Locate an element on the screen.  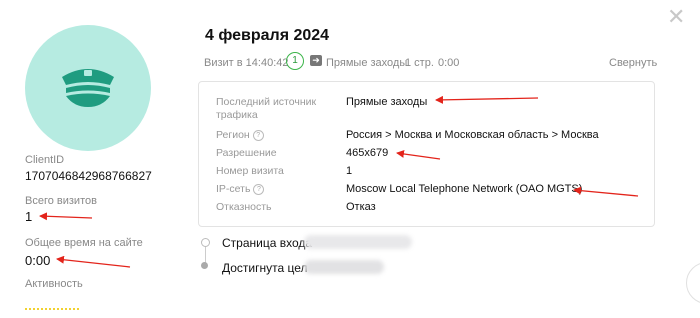
annotation-arrow-source is located at coordinates (487, 99).